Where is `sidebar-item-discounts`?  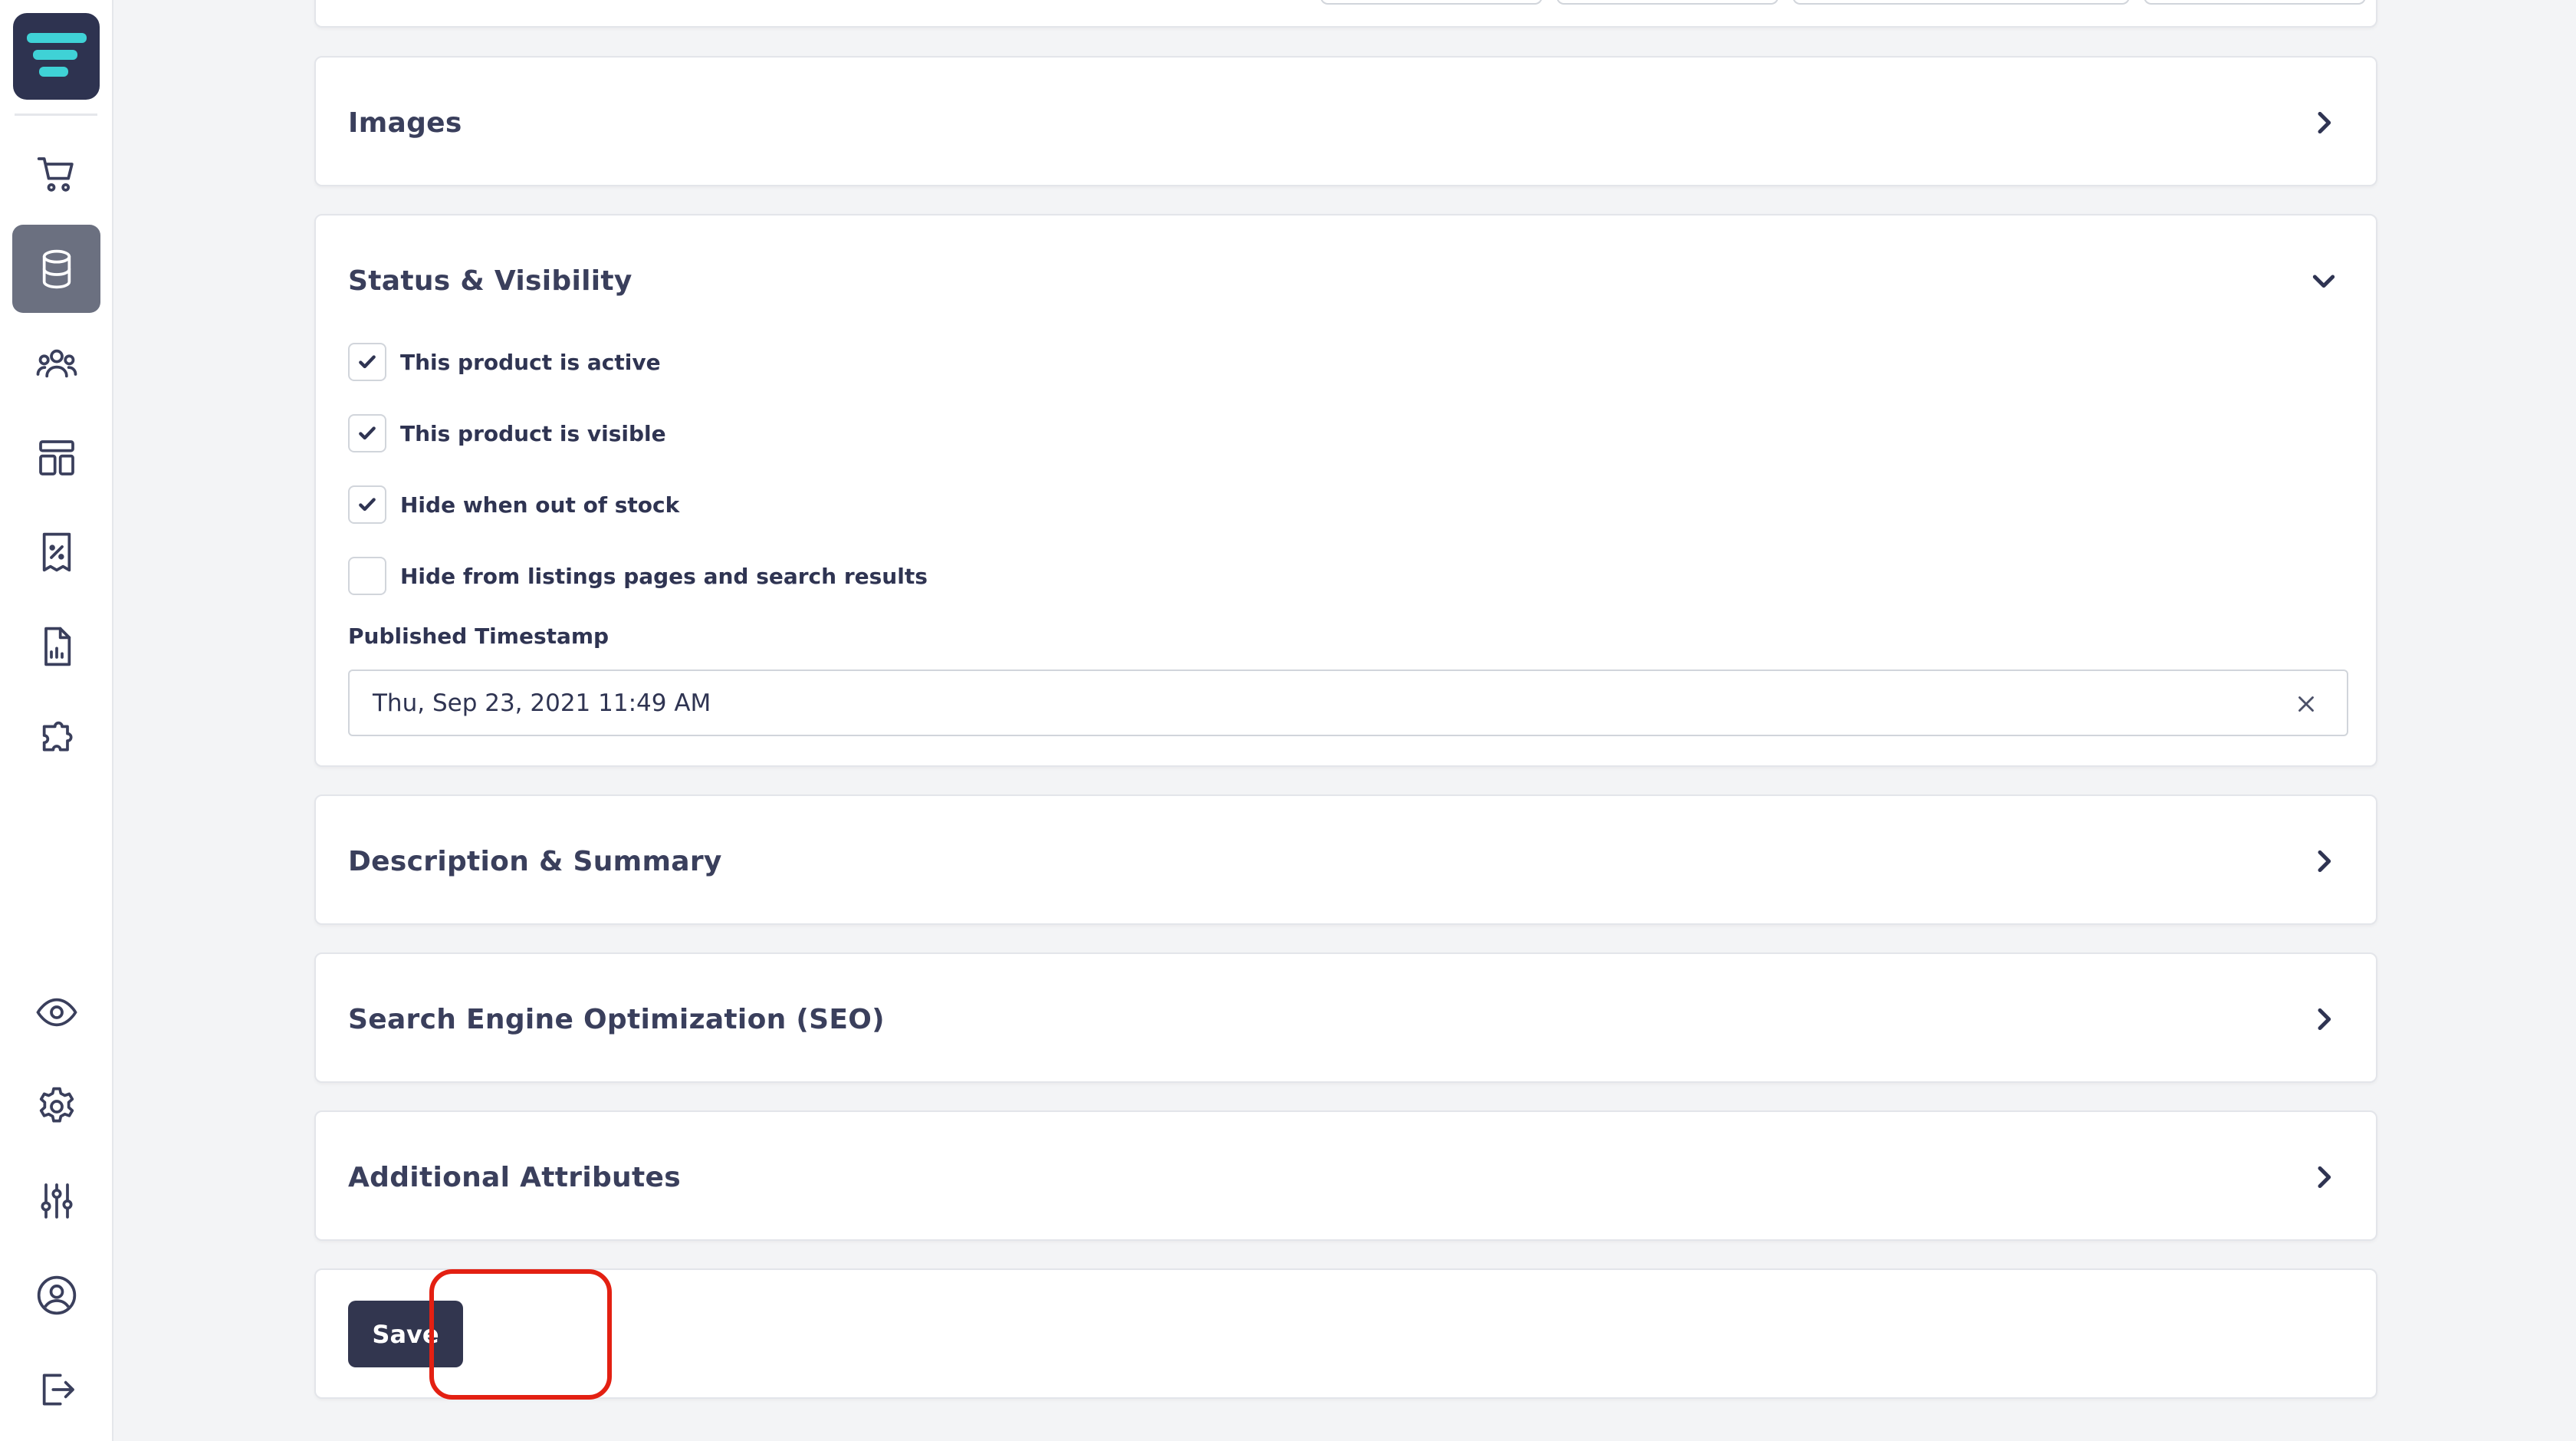 sidebar-item-discounts is located at coordinates (56, 552).